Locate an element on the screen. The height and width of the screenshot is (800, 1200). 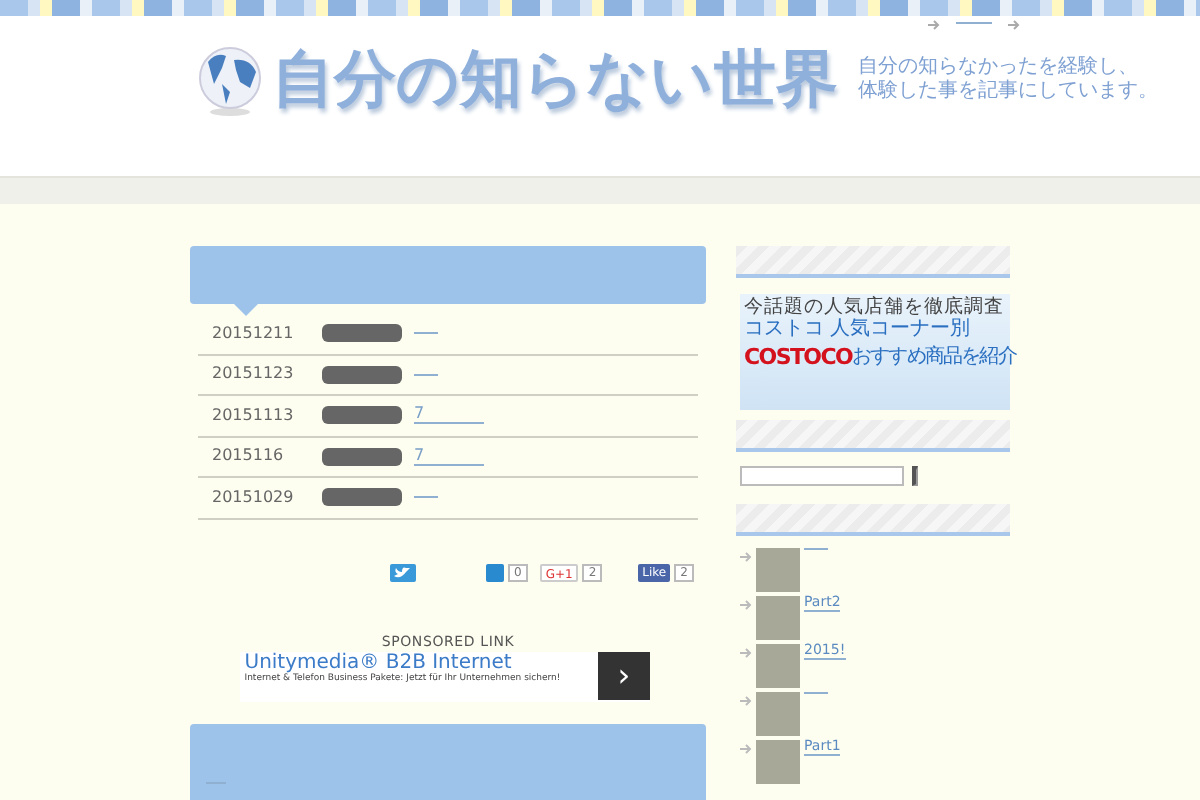
entry-date: 20151211 is located at coordinates (253, 333).